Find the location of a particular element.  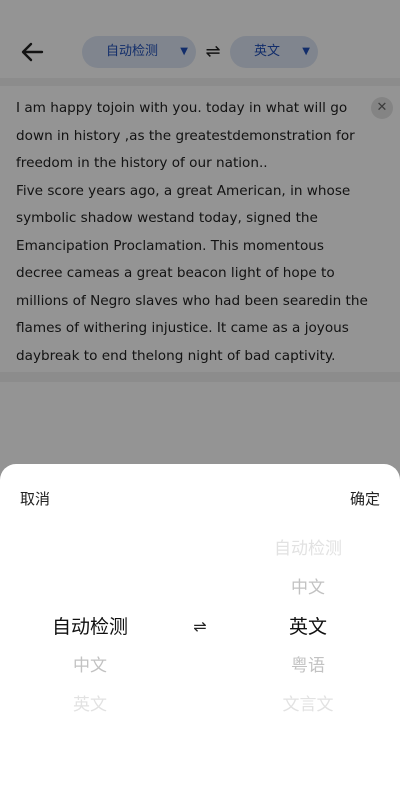

picker-option: 文言文 is located at coordinates (308, 705).